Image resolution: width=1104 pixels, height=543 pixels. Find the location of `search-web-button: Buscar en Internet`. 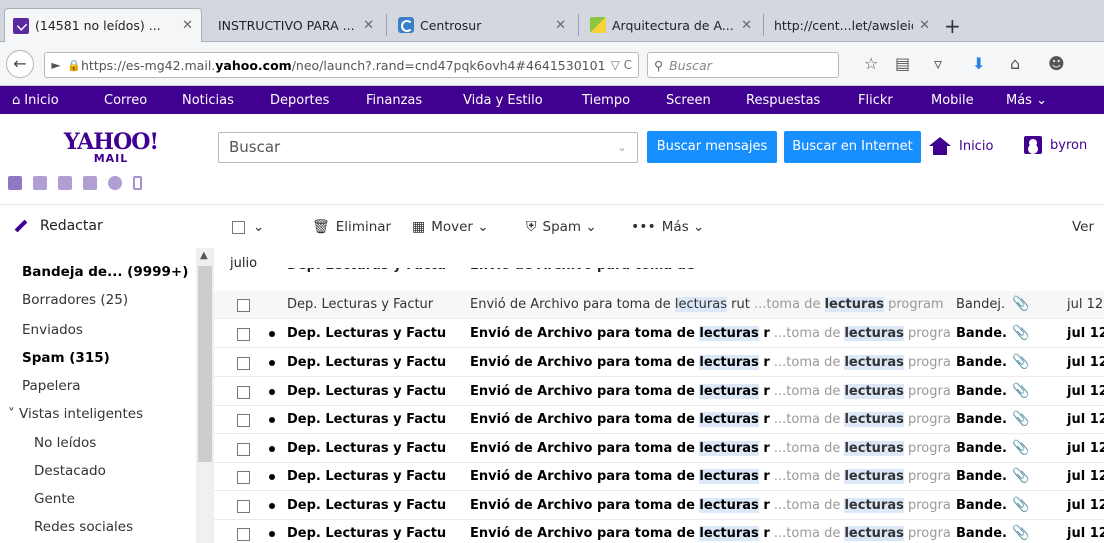

search-web-button: Buscar en Internet is located at coordinates (852, 147).